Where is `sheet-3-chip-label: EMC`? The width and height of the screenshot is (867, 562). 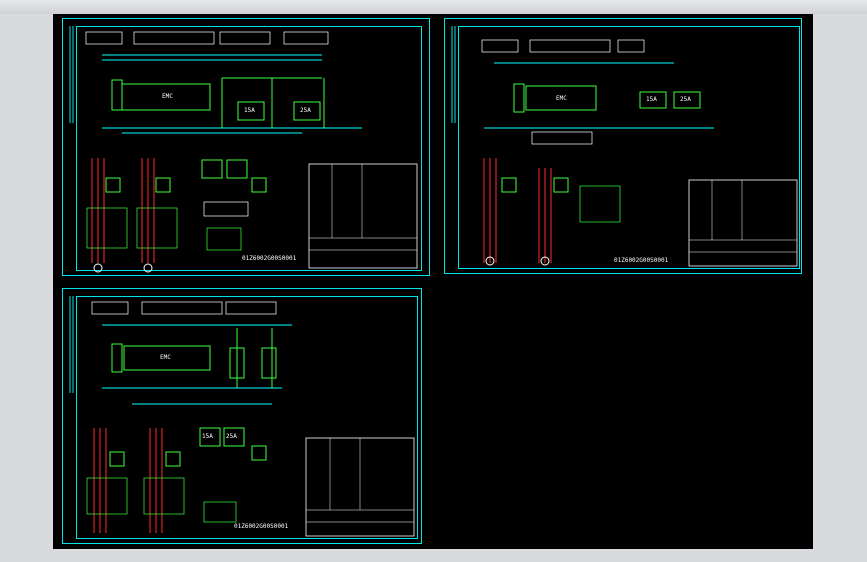
sheet-3-chip-label: EMC is located at coordinates (165, 357).